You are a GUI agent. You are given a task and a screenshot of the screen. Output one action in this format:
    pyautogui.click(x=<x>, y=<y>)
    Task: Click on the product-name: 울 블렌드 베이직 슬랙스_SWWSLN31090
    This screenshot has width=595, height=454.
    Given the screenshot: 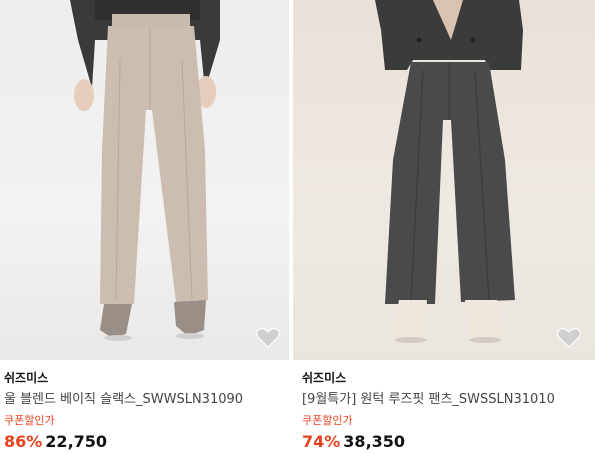 What is the action you would take?
    pyautogui.click(x=144, y=400)
    